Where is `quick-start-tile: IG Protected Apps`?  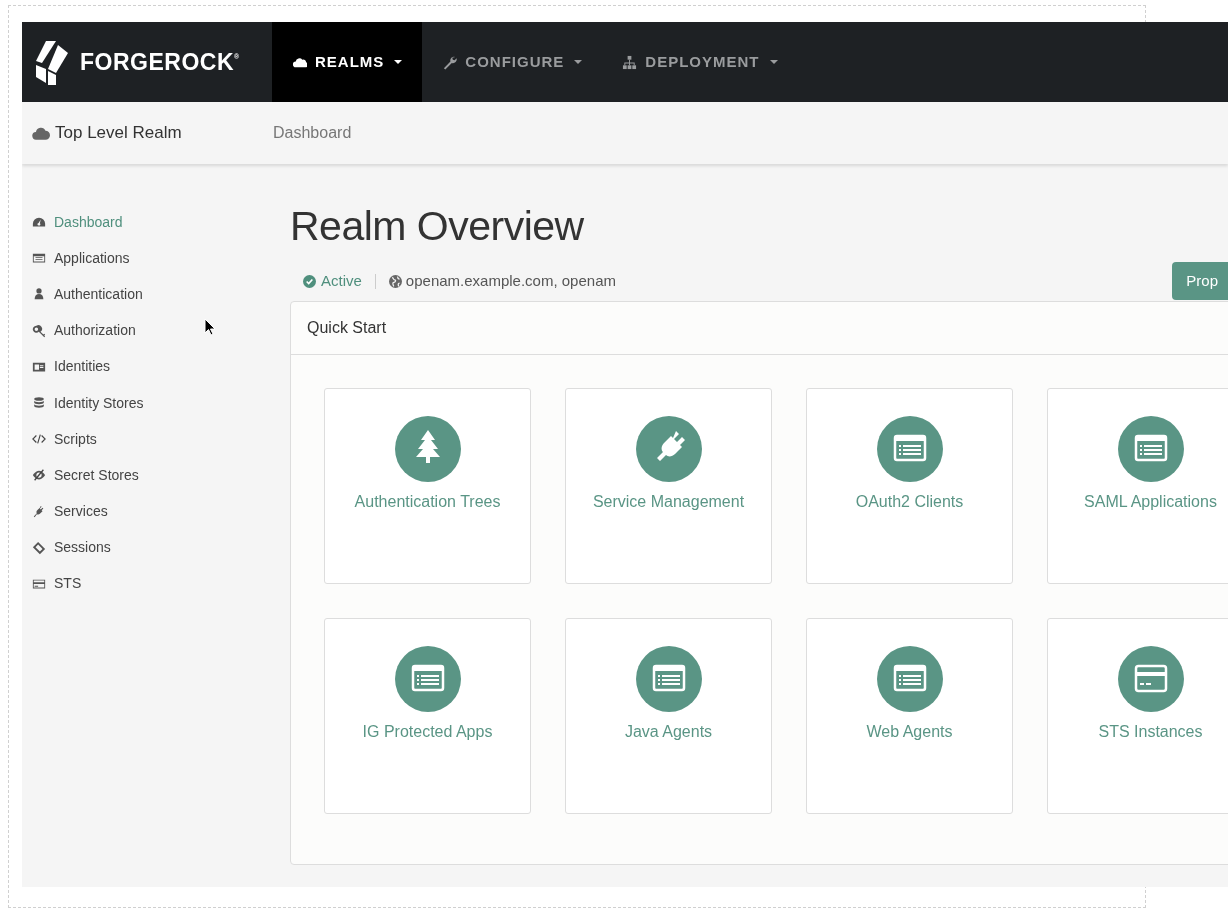 quick-start-tile: IG Protected Apps is located at coordinates (427, 716).